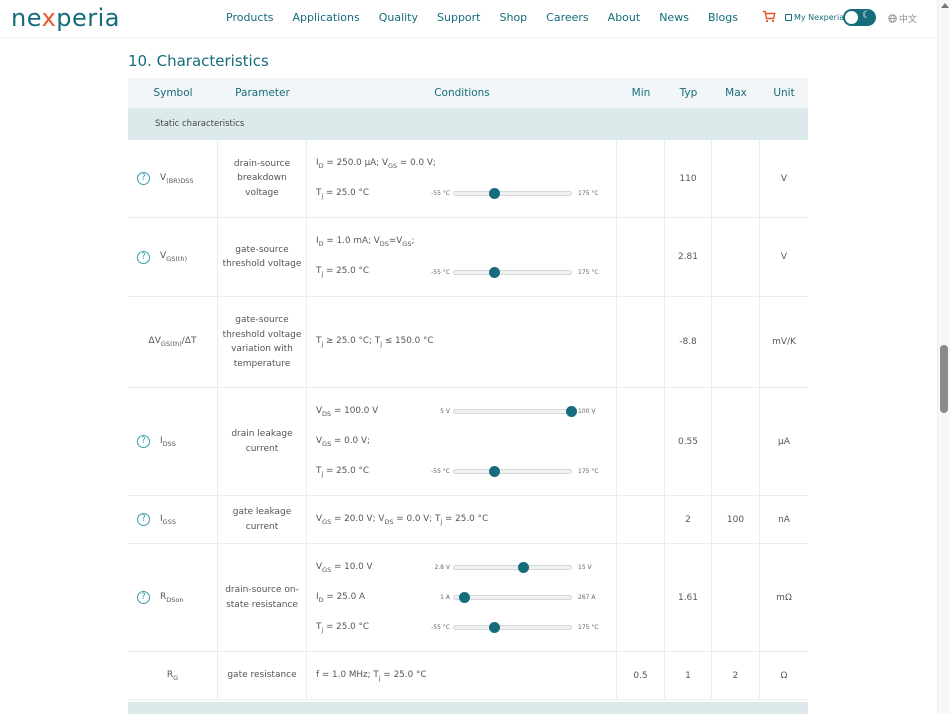  I want to click on cell-typ: 1.61, so click(688, 597).